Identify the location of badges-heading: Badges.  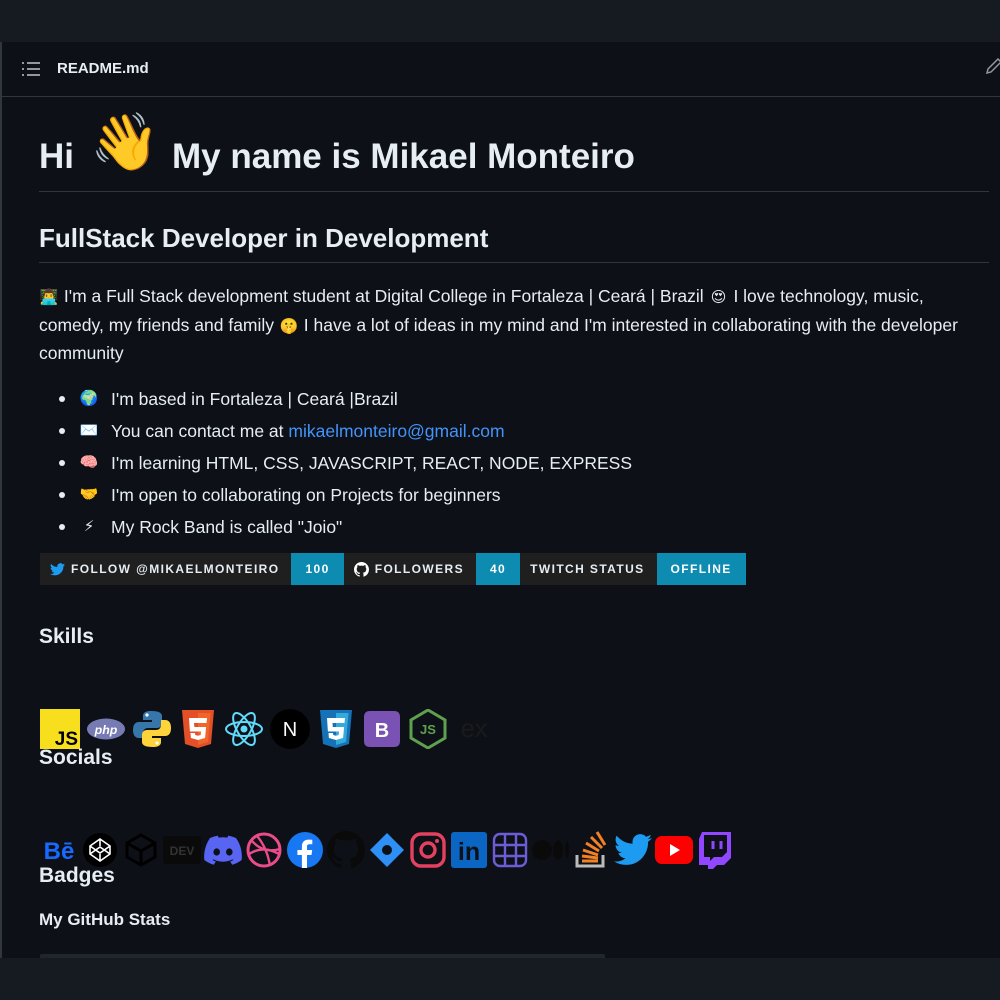
(77, 875).